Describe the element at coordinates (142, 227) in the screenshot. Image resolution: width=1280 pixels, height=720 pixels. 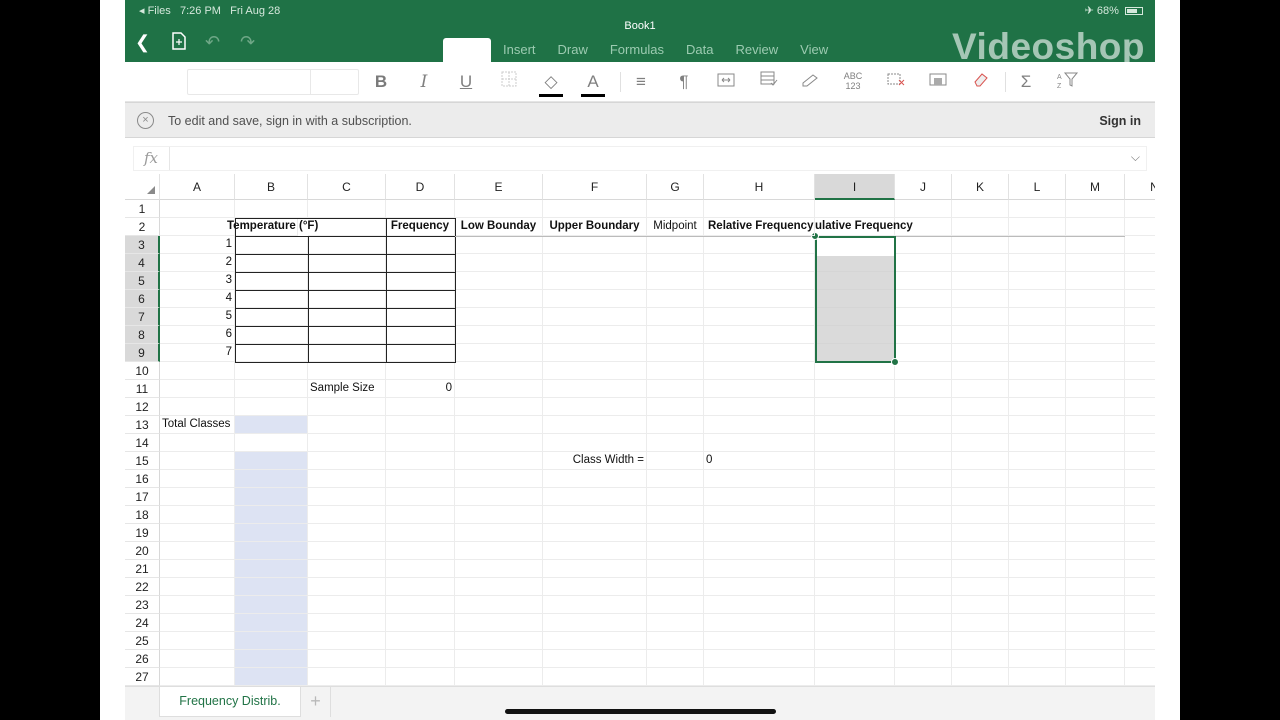
I see `row-header-2: 2` at that location.